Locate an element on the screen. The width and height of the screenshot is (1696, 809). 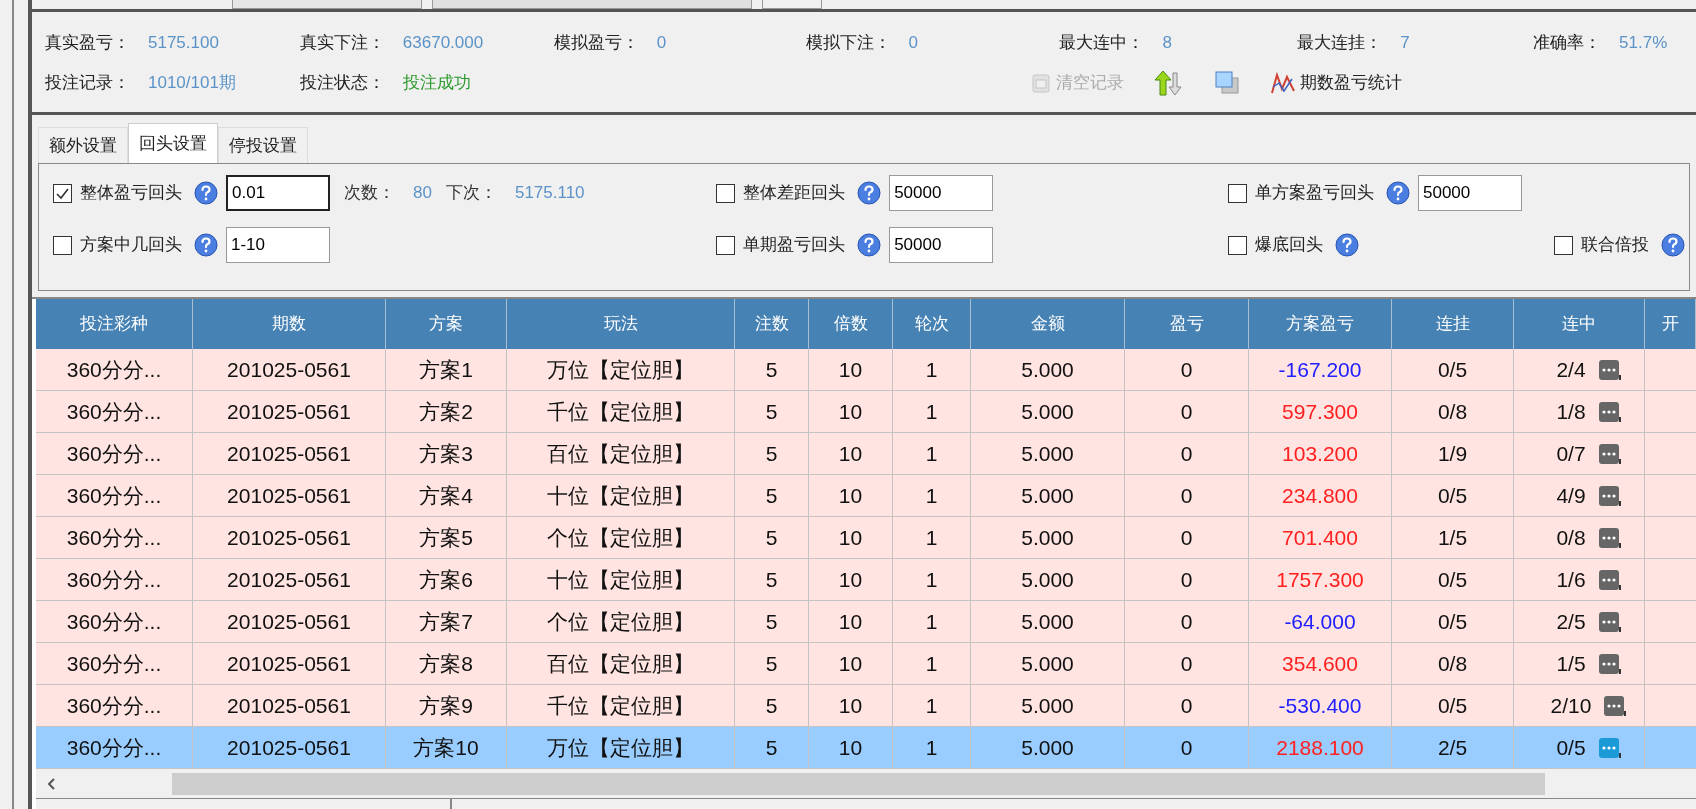
table-cell-text: 万位【定位胆】 is located at coordinates (620, 747).